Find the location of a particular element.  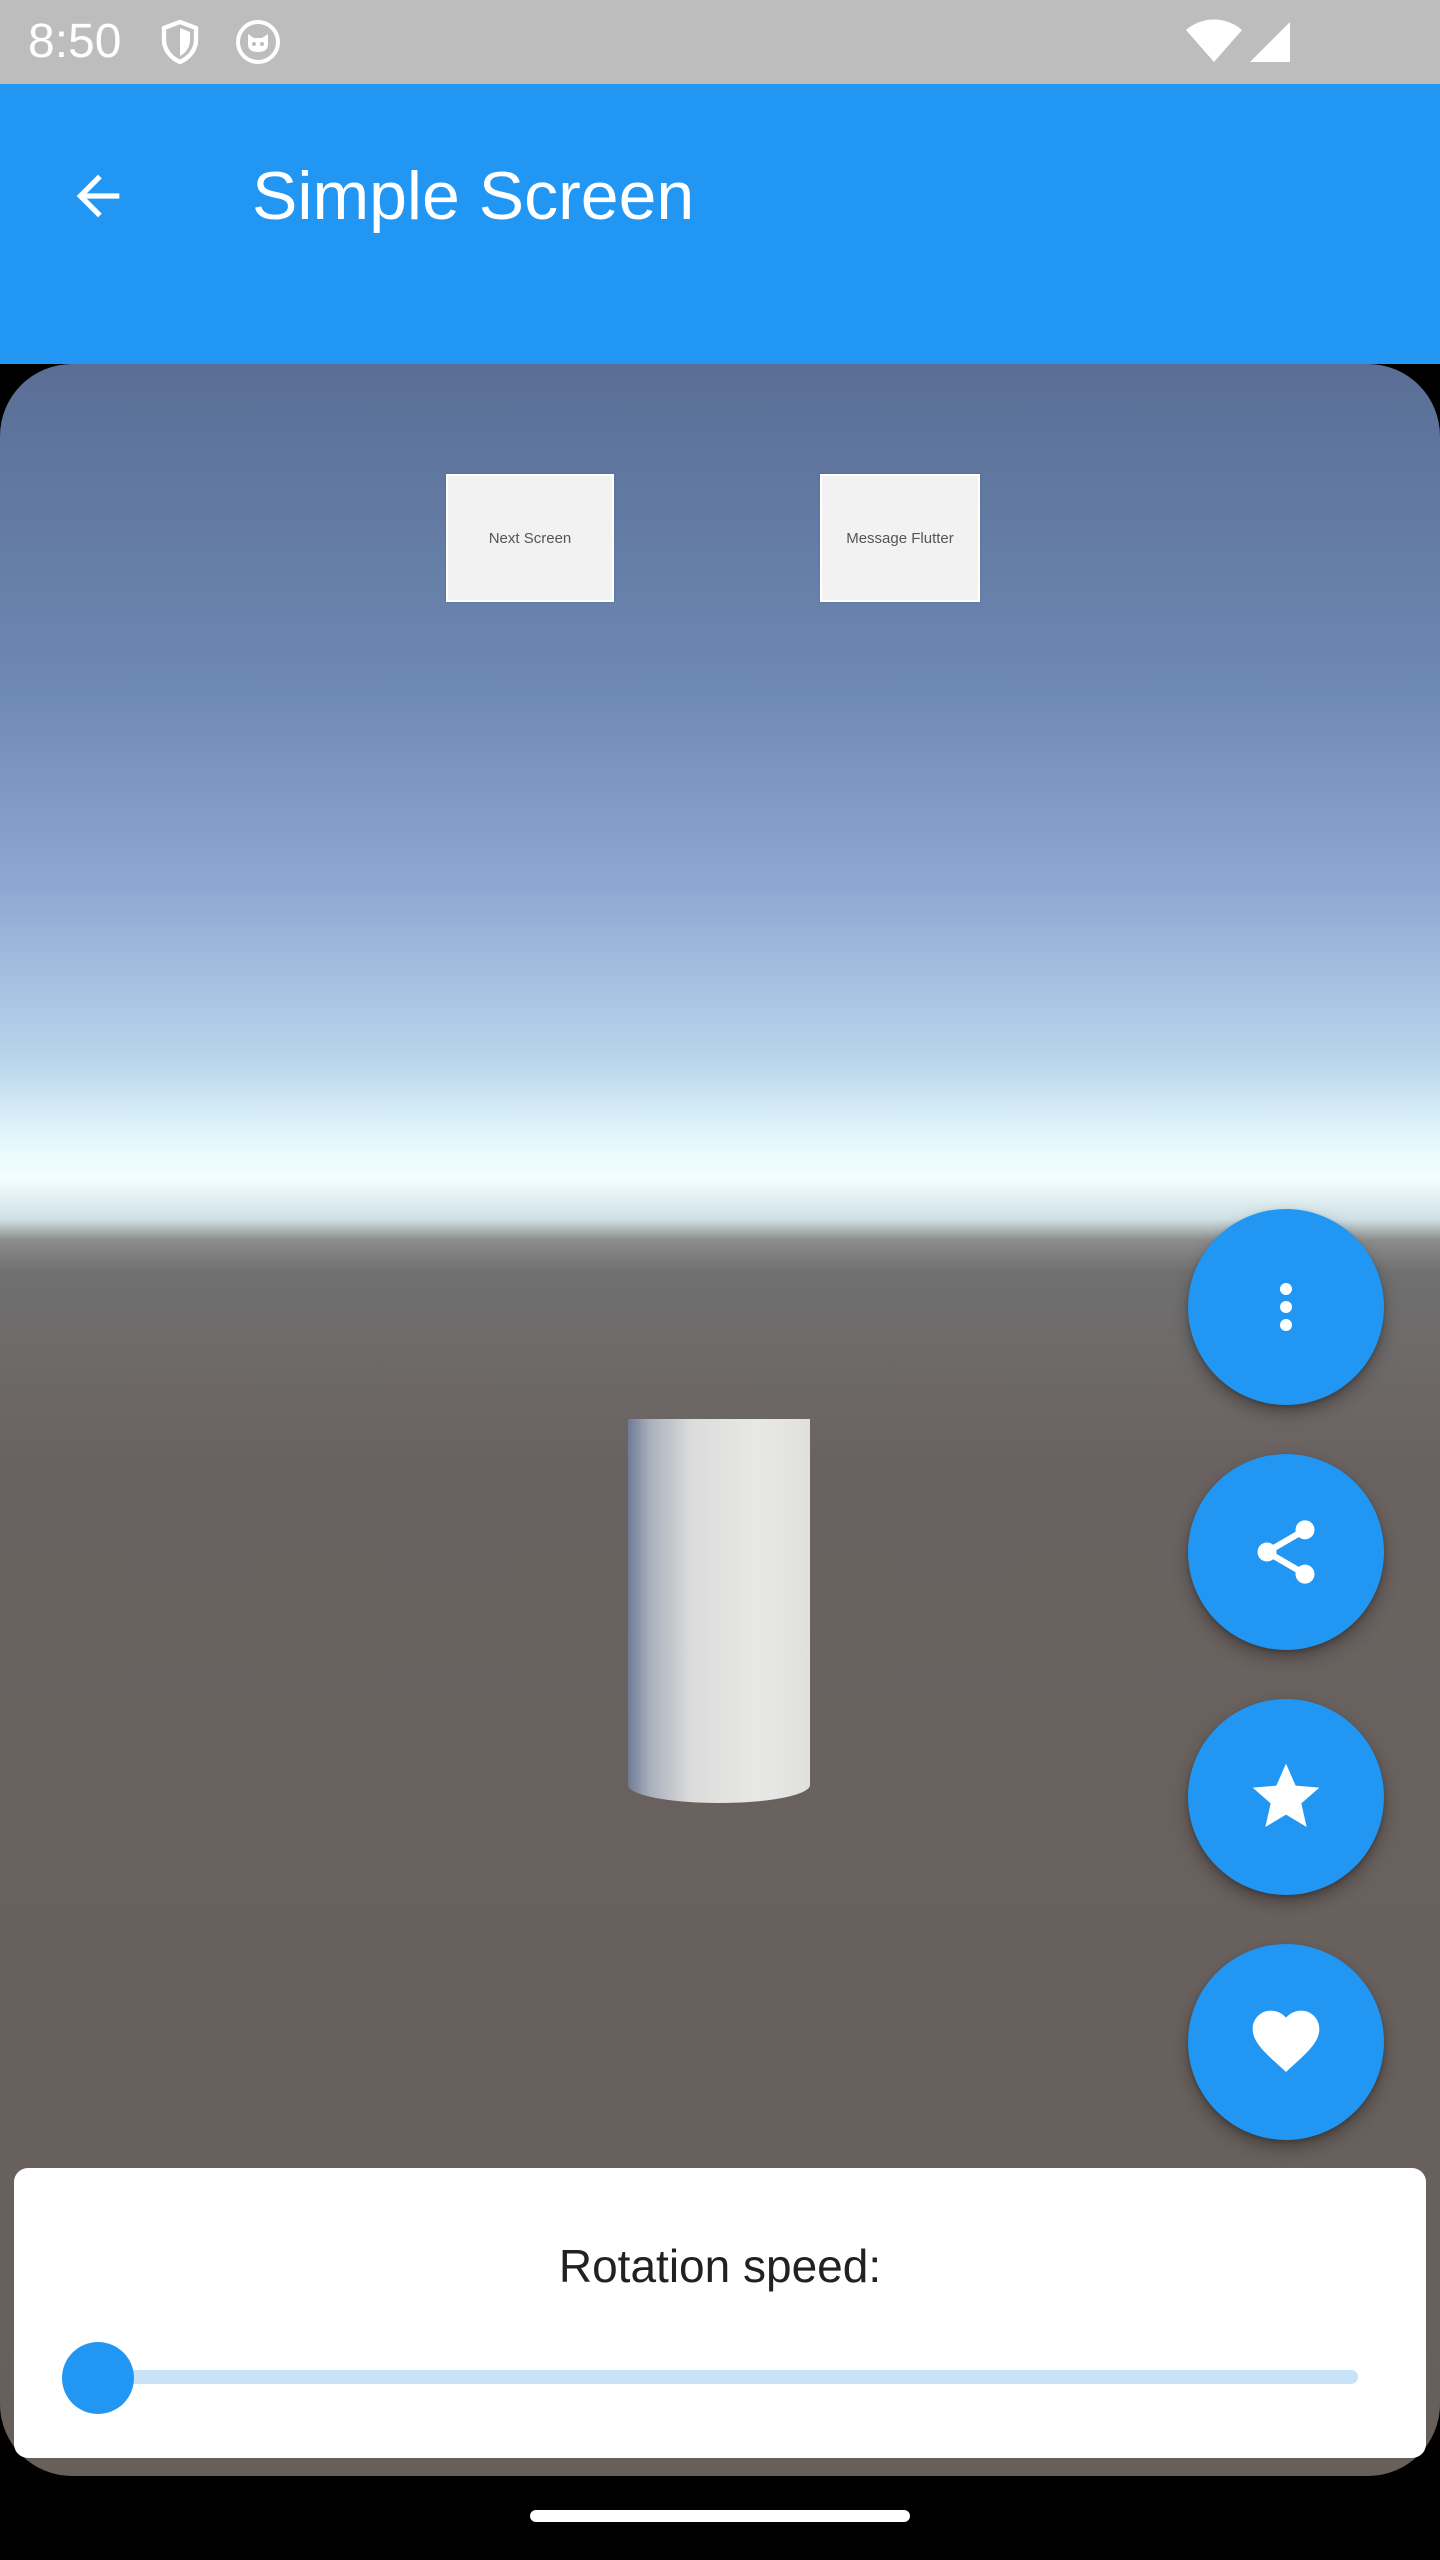

arrow-left-icon is located at coordinates (98, 196).